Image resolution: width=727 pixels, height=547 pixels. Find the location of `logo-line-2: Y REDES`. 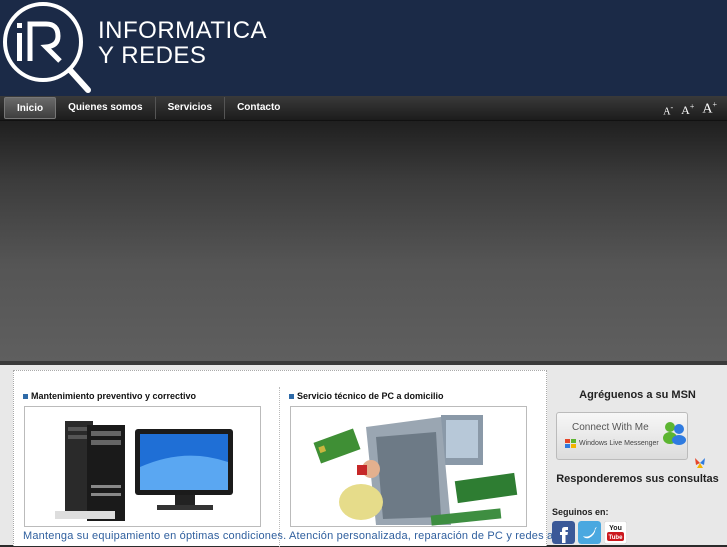

logo-line-2: Y REDES is located at coordinates (152, 55).